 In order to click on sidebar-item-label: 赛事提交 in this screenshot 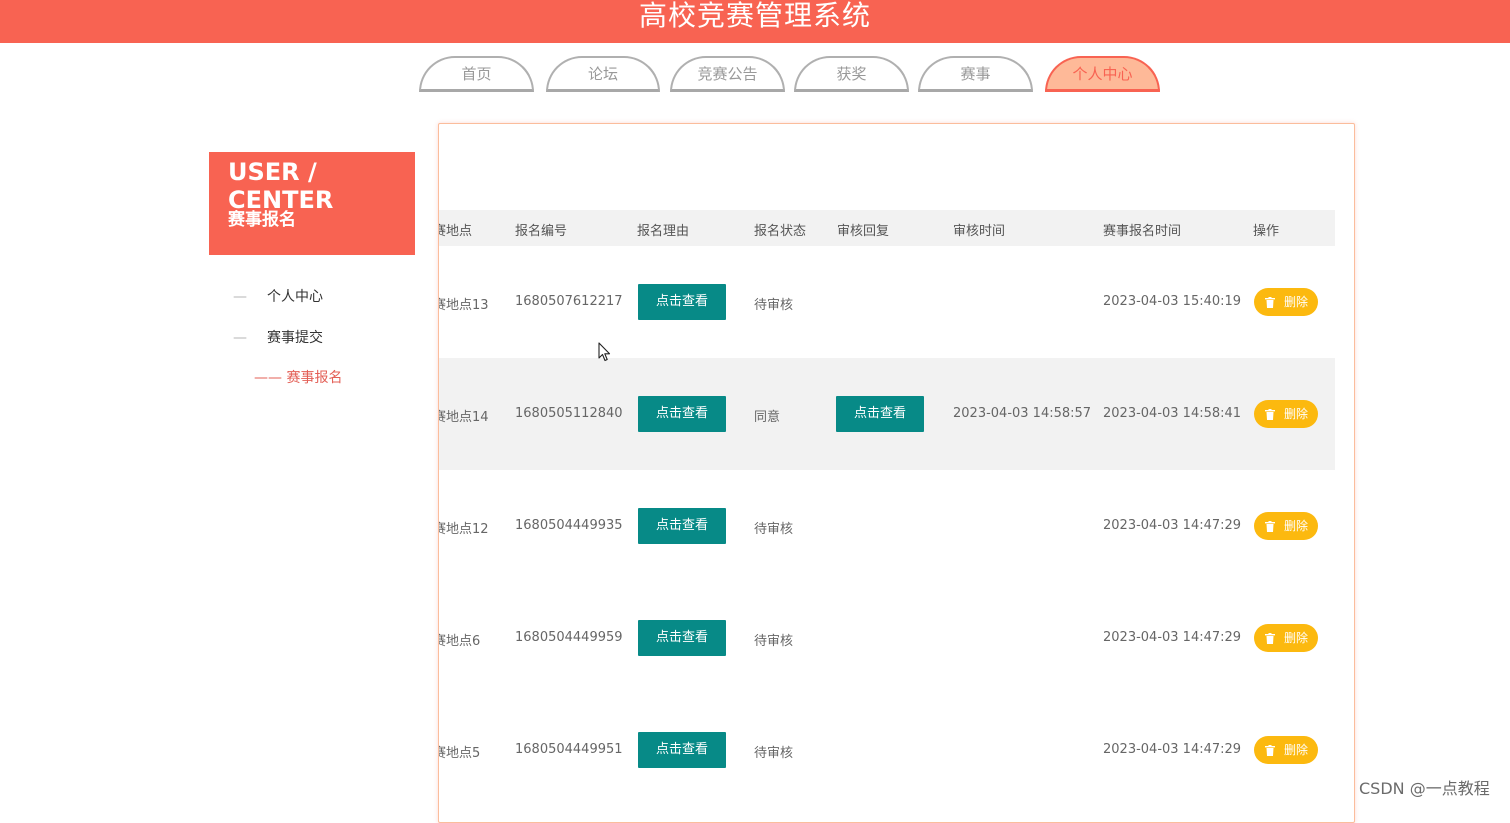, I will do `click(295, 338)`.